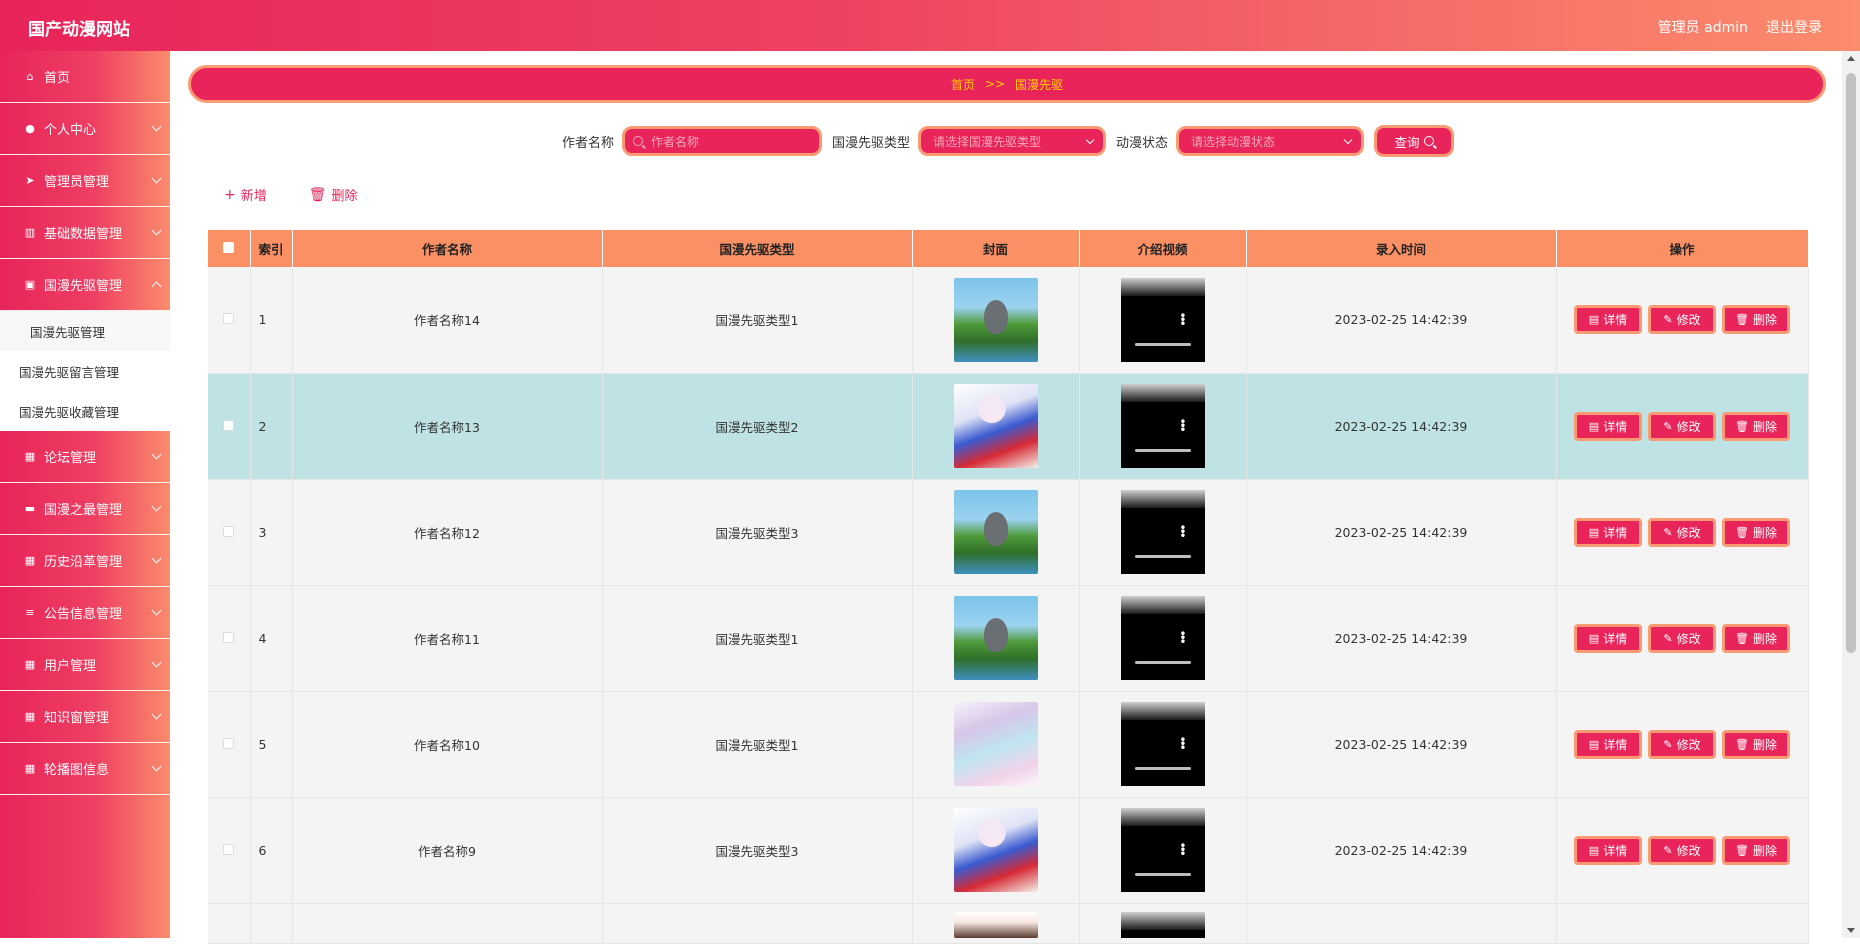 This screenshot has width=1860, height=944. I want to click on sidebar-item-history: ▦ 历史沿革管理, so click(85, 561).